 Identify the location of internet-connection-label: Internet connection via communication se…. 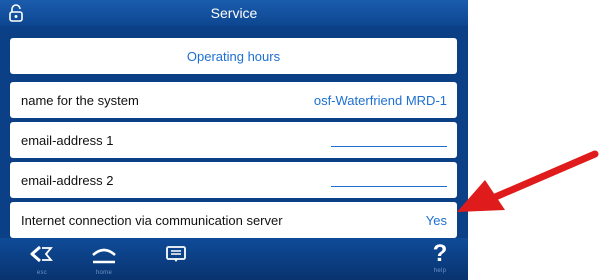
(152, 220).